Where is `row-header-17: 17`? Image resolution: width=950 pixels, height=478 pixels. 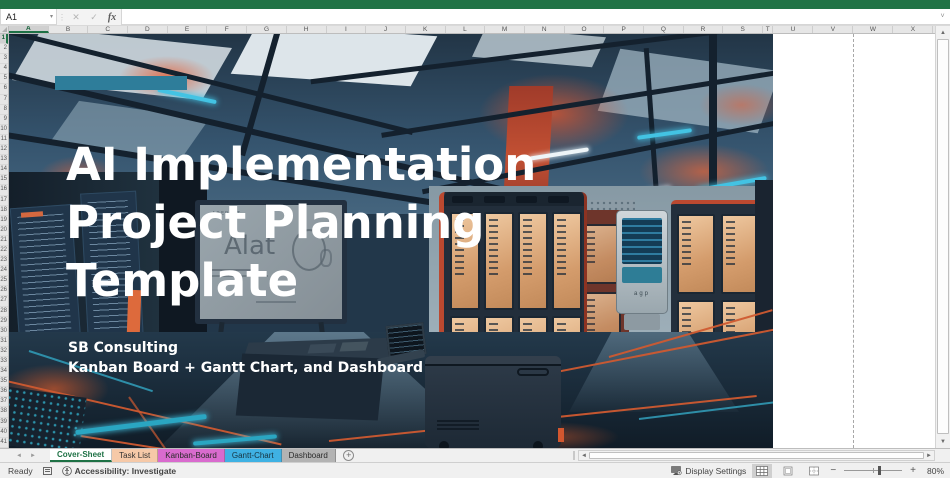 row-header-17: 17 is located at coordinates (4, 201).